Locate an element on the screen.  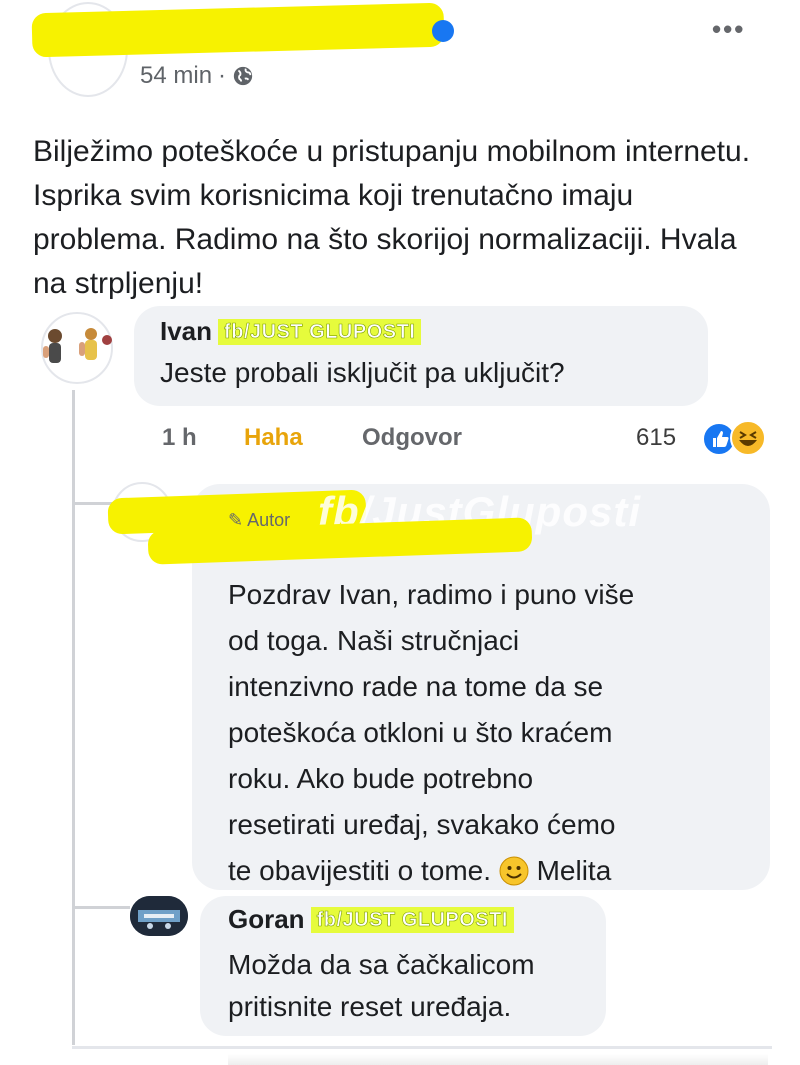
comment-author: Ivan is located at coordinates (186, 331).